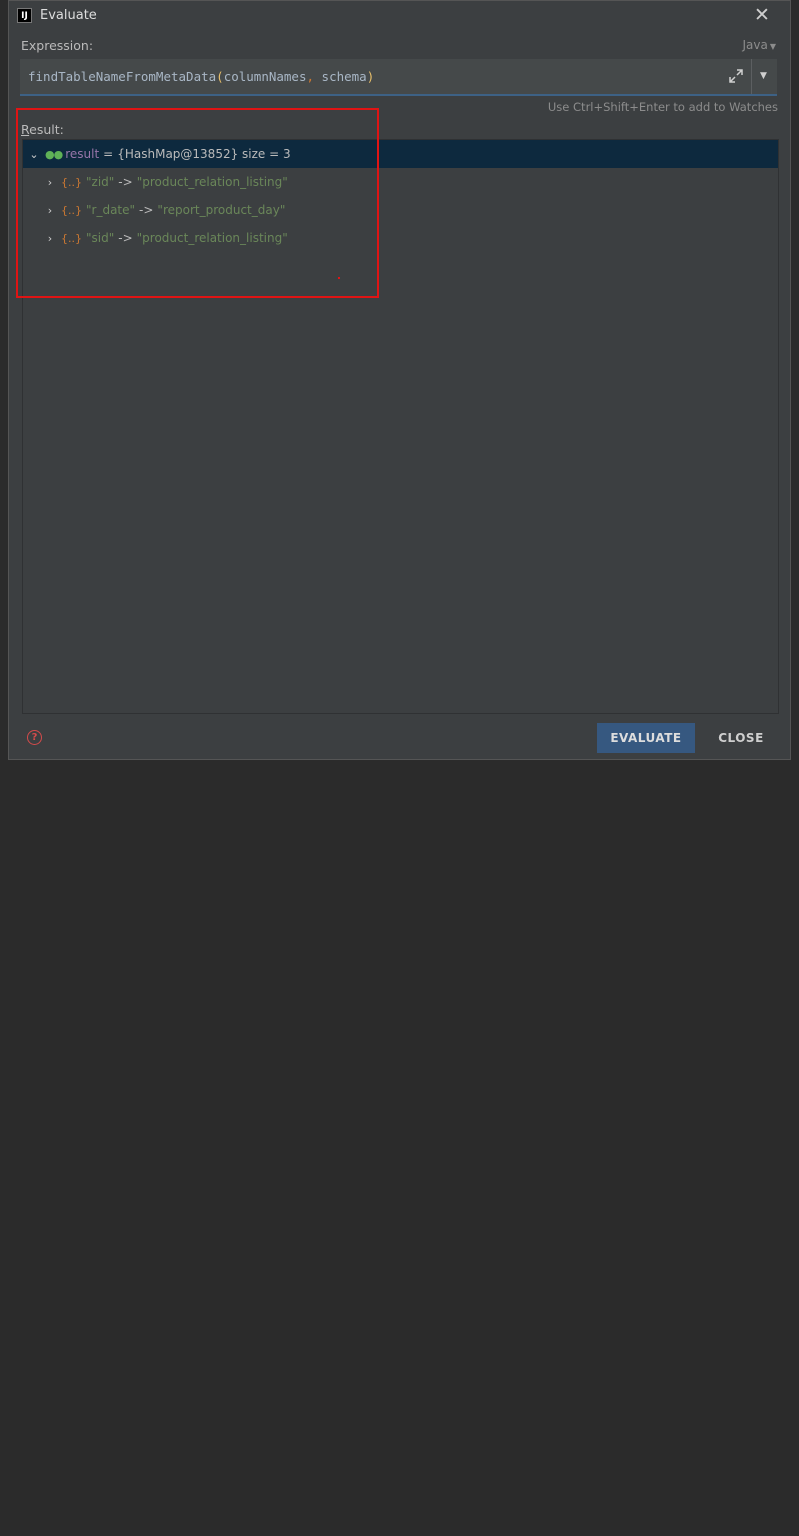 The height and width of the screenshot is (1536, 799). What do you see at coordinates (100, 182) in the screenshot?
I see `entry-key: "zid"` at bounding box center [100, 182].